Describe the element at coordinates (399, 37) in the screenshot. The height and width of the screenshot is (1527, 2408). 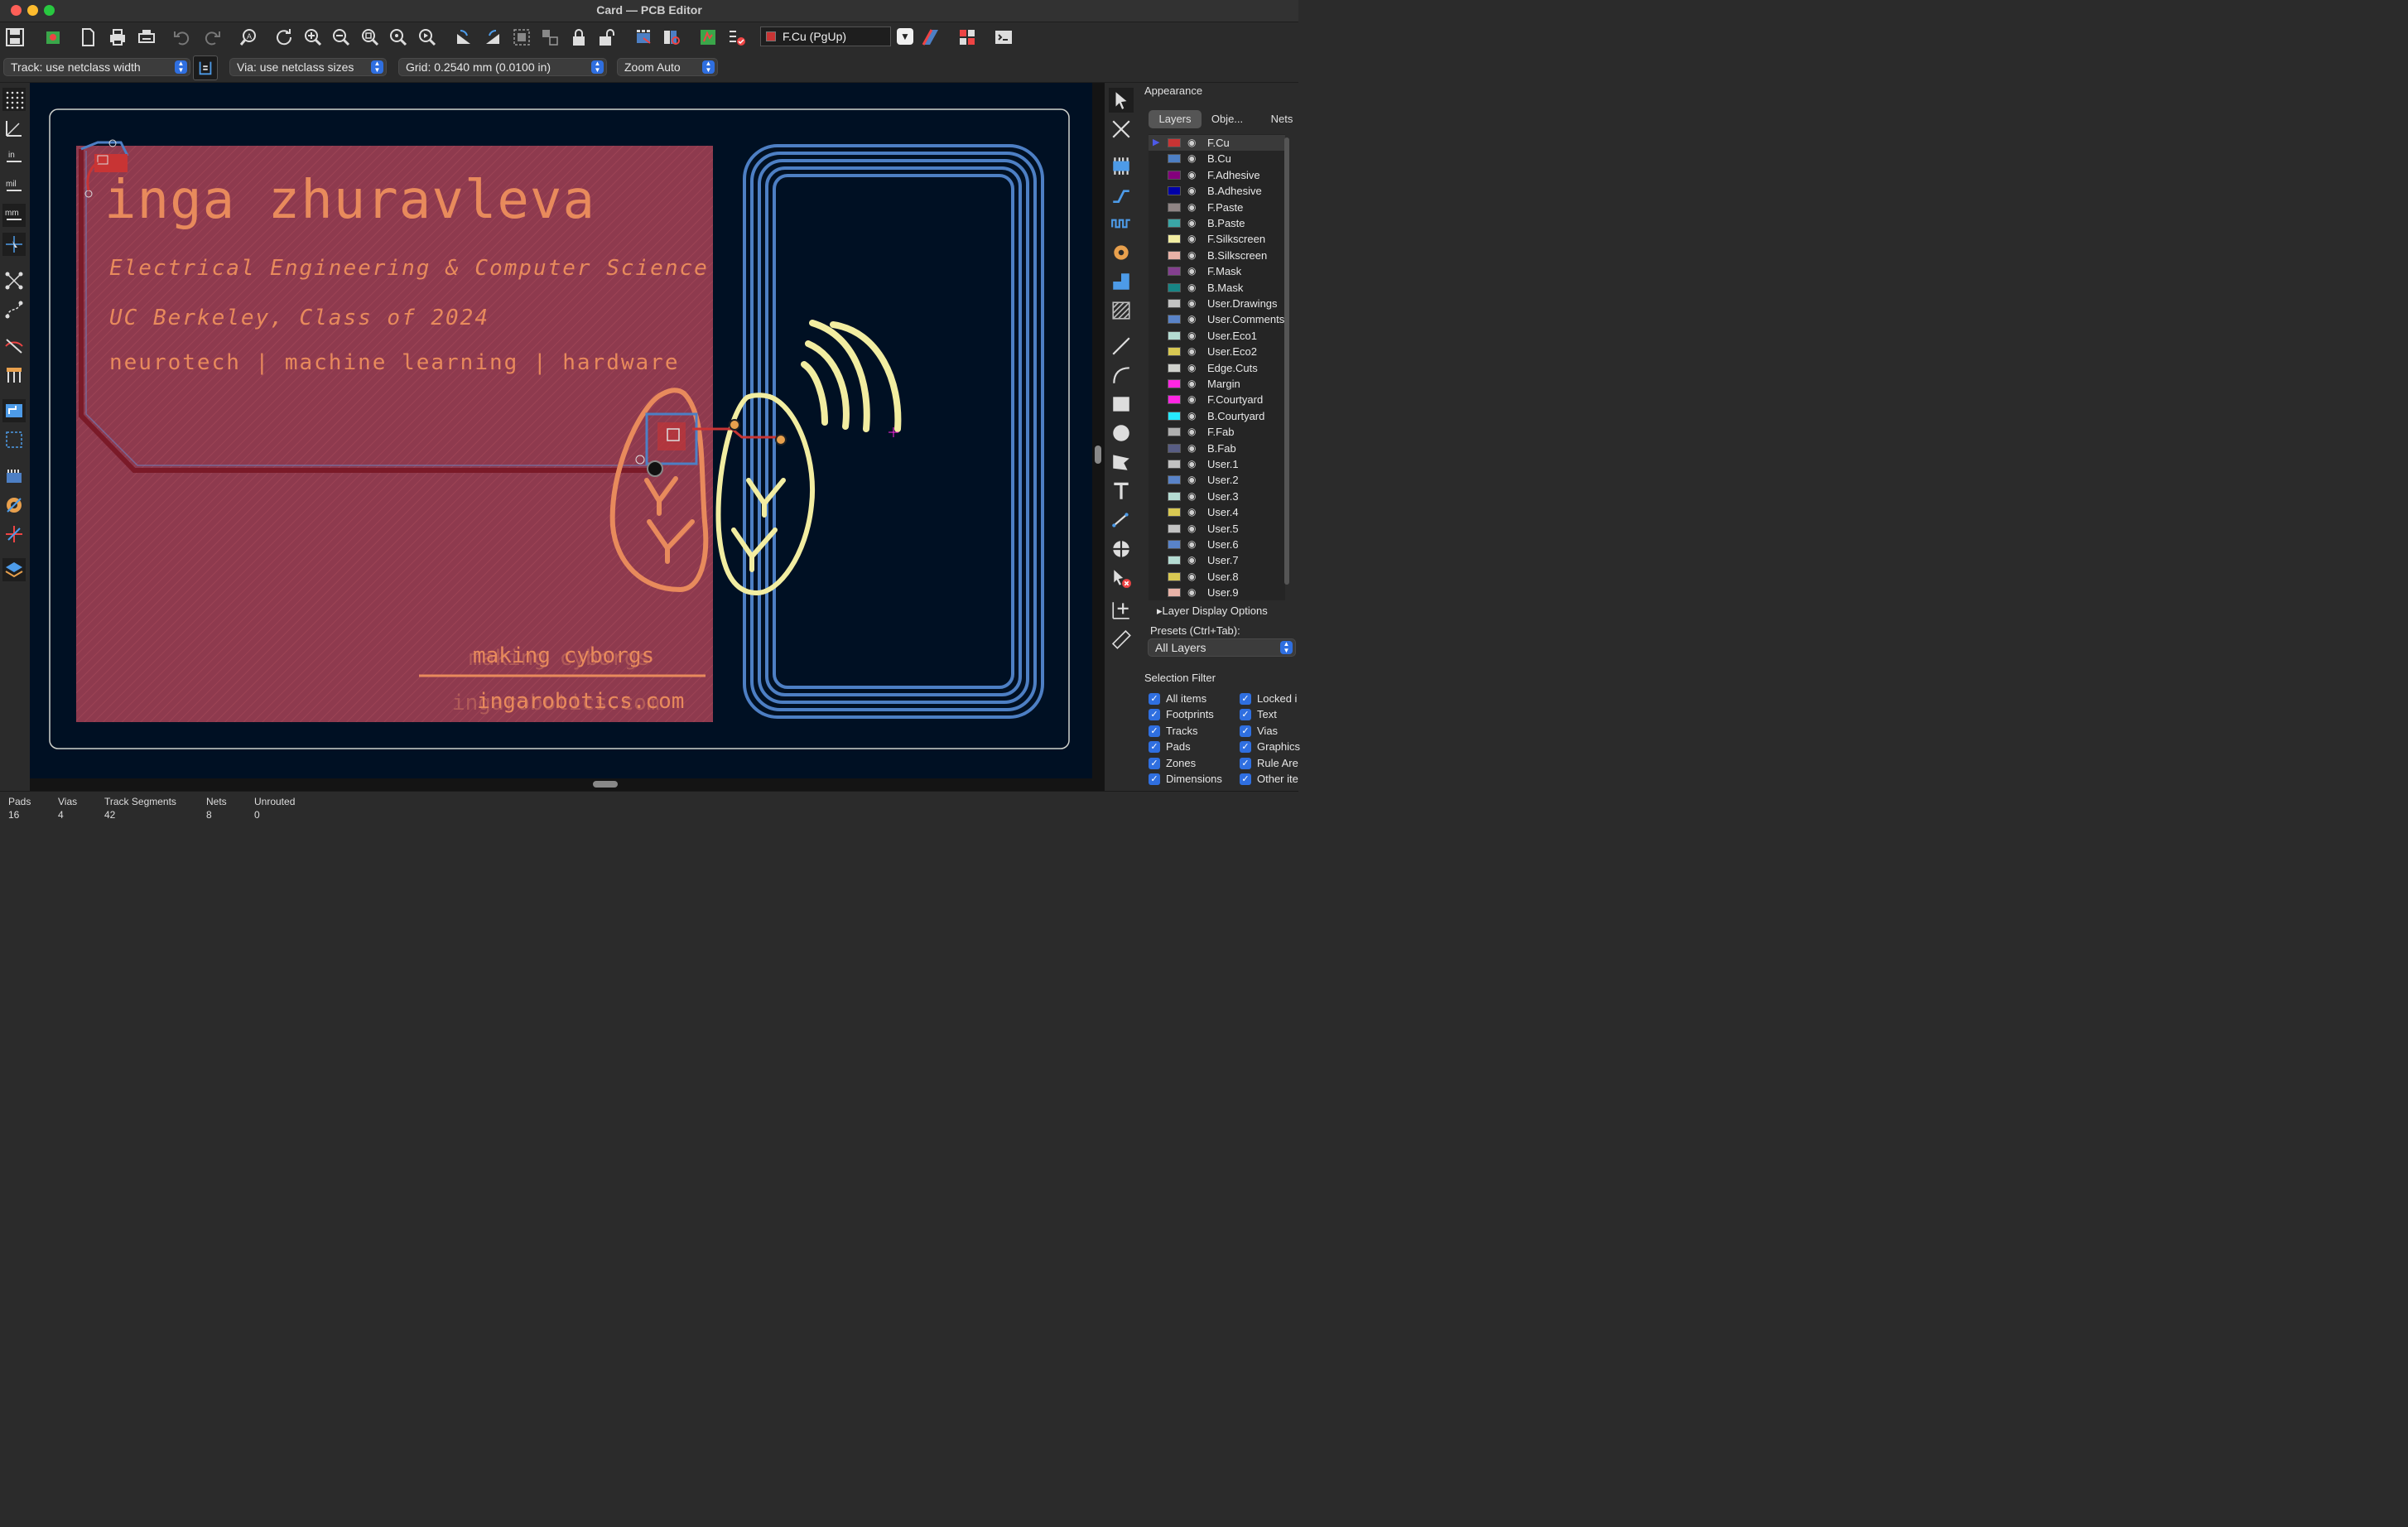
I see `zoom-objects-icon` at that location.